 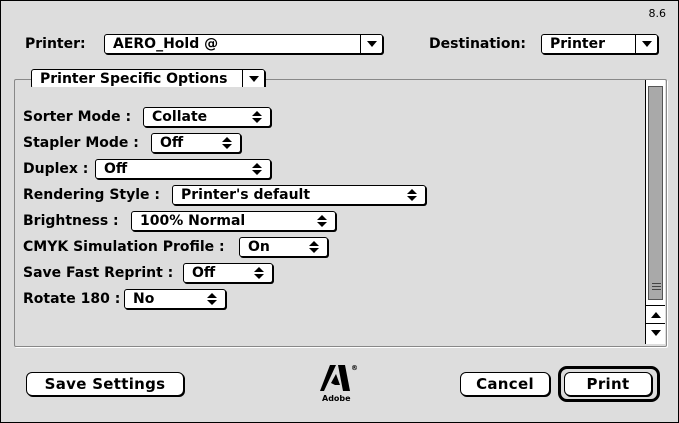 I want to click on version-label: 8.6, so click(x=657, y=13).